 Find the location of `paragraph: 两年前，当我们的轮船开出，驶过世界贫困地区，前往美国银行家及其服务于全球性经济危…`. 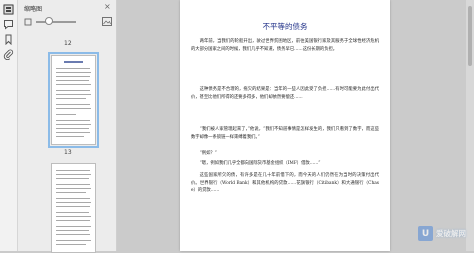

paragraph: 两年前，当我们的轮船开出，驶过世界贫困地区，前往美国银行家及其服务于全球性经济危… is located at coordinates (285, 45).